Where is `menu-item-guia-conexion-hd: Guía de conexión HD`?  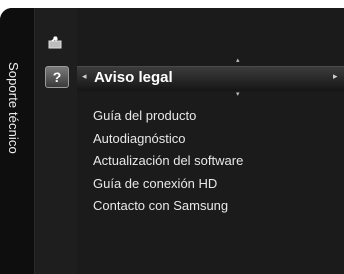
menu-item-guia-conexion-hd: Guía de conexión HD is located at coordinates (168, 187).